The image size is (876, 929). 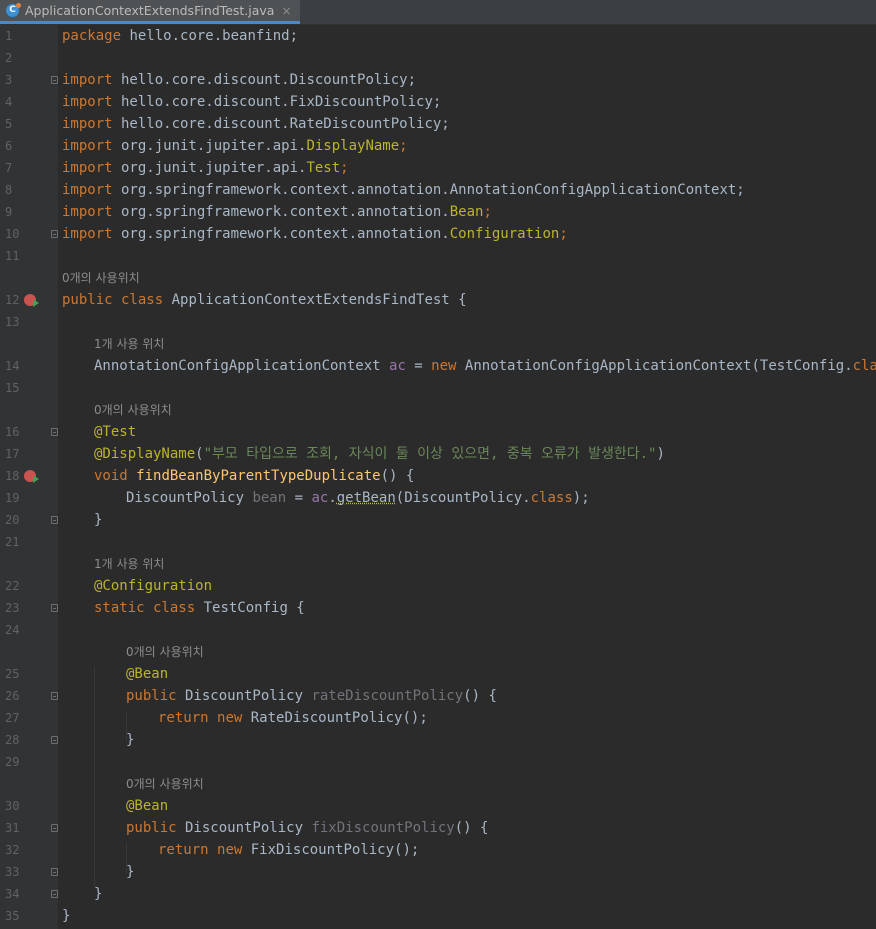 What do you see at coordinates (12, 630) in the screenshot?
I see `line-number: 24` at bounding box center [12, 630].